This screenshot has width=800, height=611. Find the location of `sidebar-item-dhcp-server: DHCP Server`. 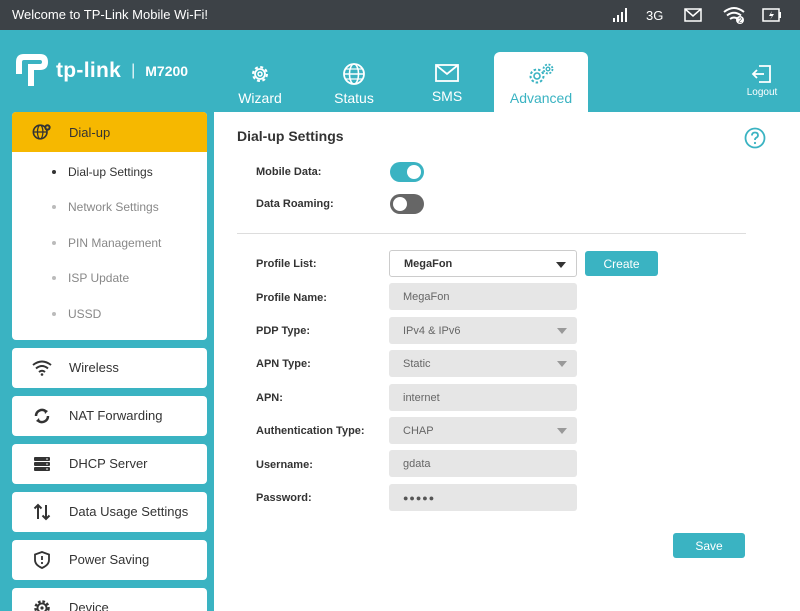

sidebar-item-dhcp-server: DHCP Server is located at coordinates (109, 464).